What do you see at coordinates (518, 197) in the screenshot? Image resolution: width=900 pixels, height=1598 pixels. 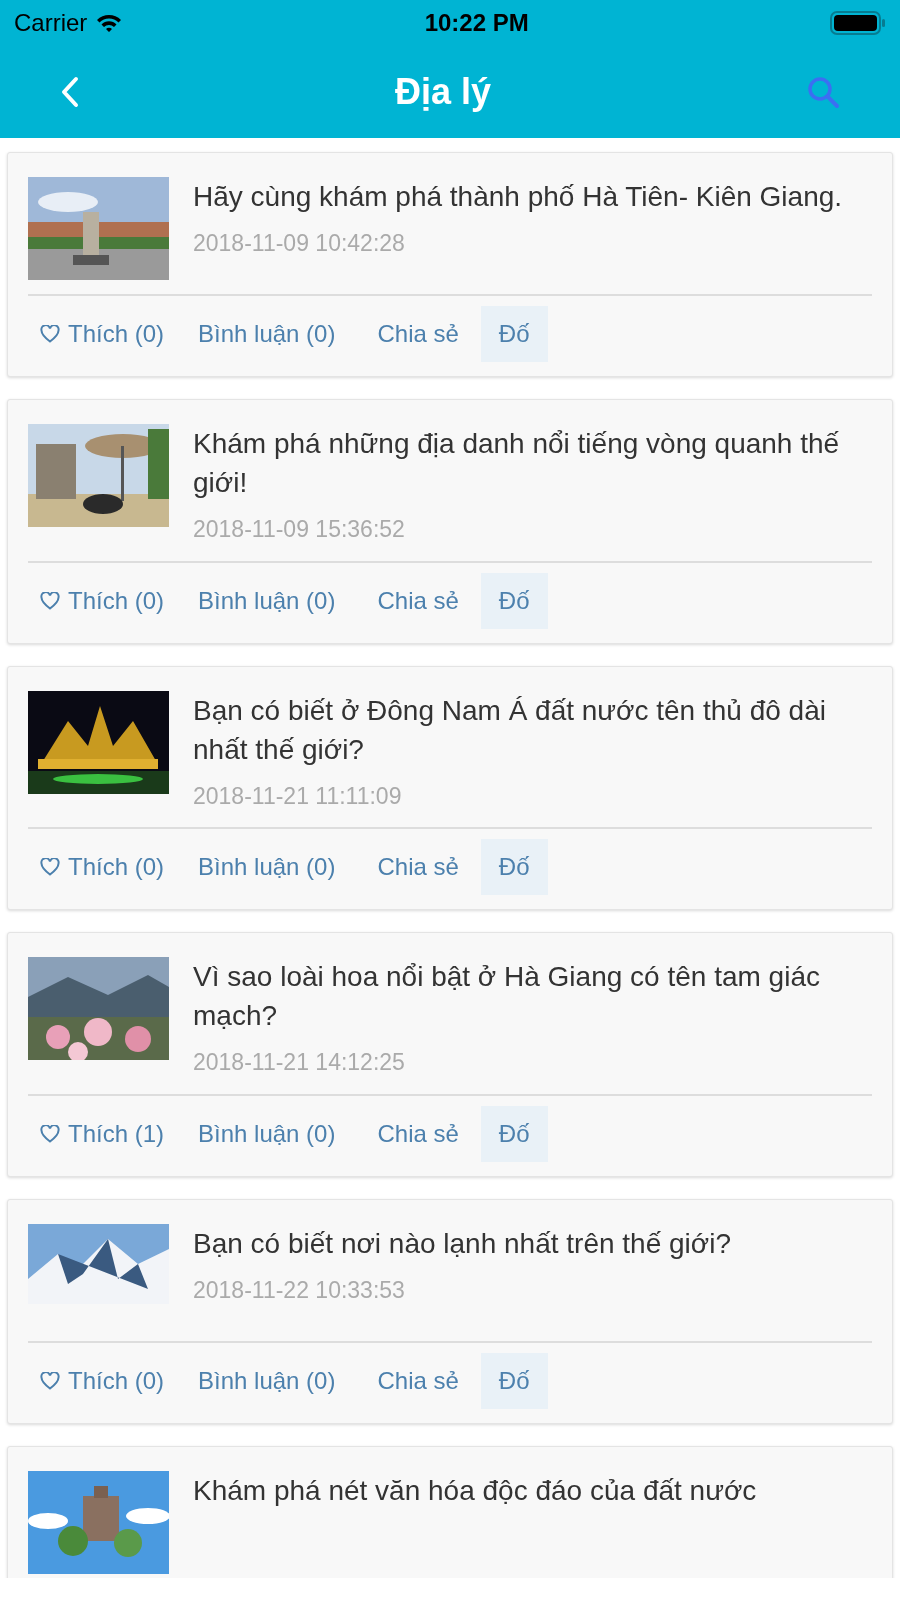 I see `post-title: Hãy cùng khám phá thành phố Hà Tiên- Kiên Giang.` at bounding box center [518, 197].